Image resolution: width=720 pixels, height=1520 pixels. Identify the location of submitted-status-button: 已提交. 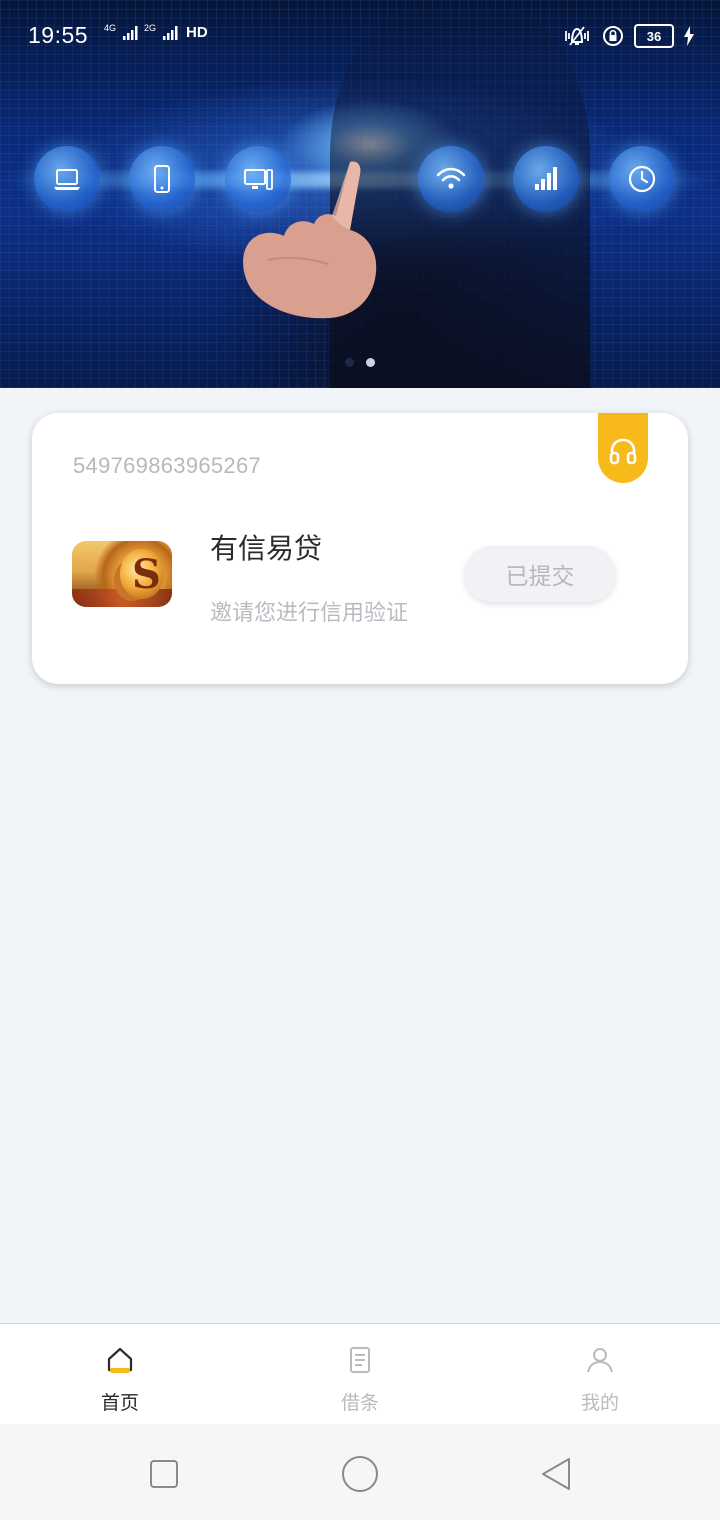
(540, 574).